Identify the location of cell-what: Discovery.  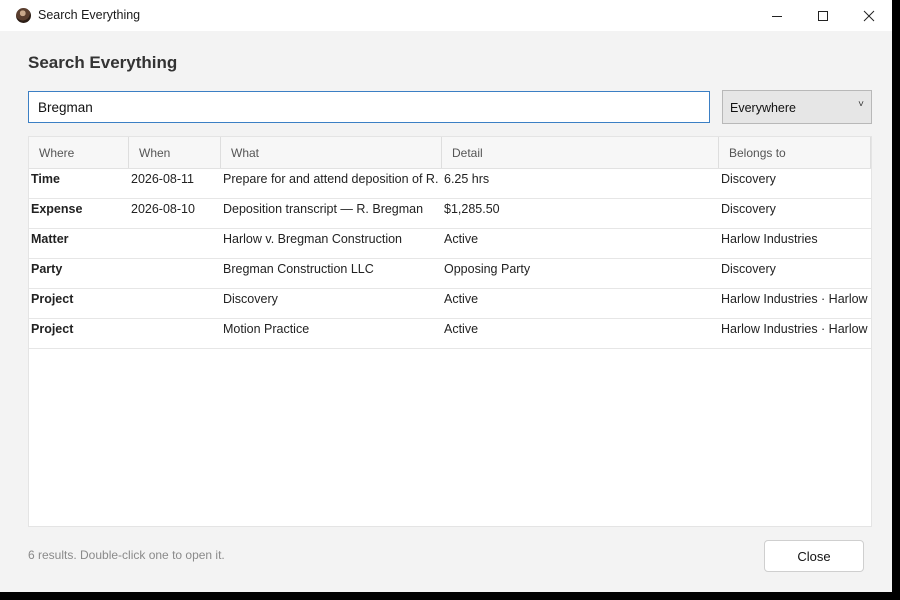
(250, 299).